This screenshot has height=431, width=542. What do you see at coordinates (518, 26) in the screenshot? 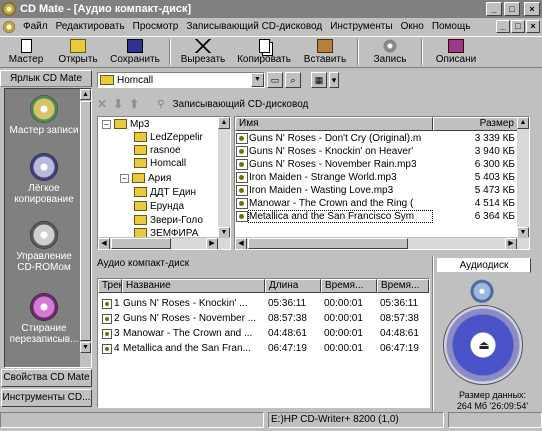
I see `child-restore-button: □` at bounding box center [518, 26].